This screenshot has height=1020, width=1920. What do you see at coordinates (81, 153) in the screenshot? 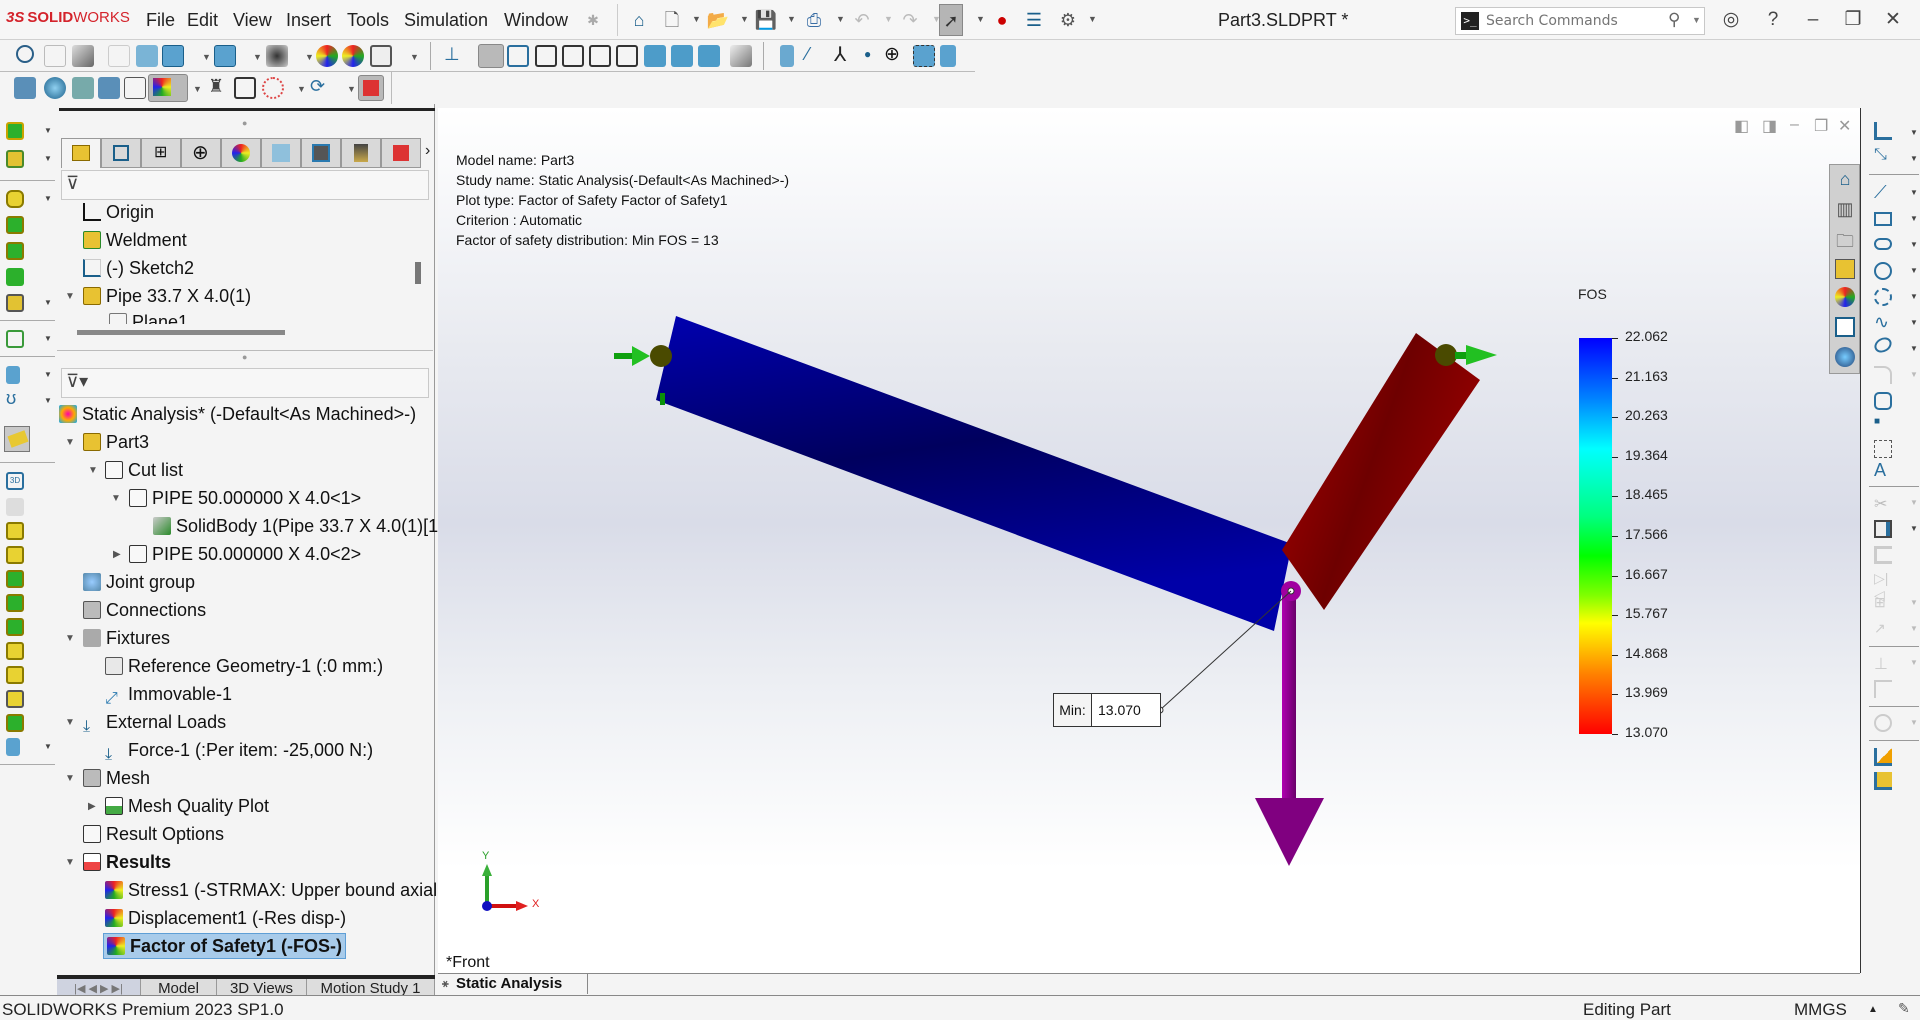
I see `tab-feature-manager` at bounding box center [81, 153].